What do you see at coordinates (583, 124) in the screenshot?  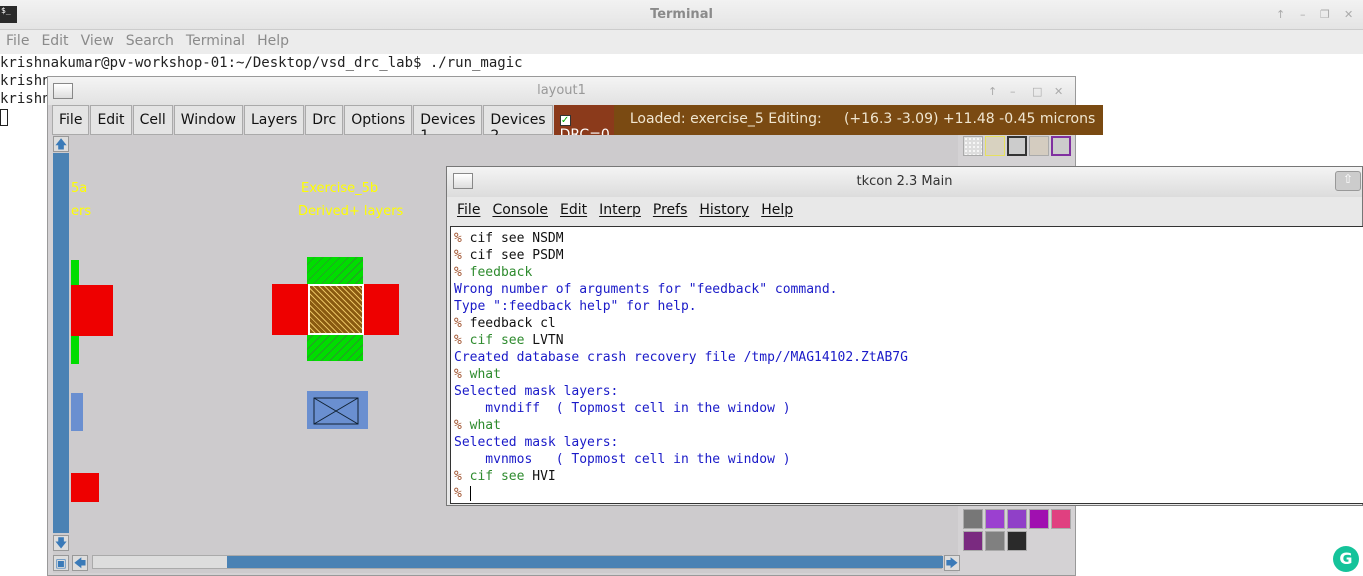 I see `drc-toggle: ✓DRC=0` at bounding box center [583, 124].